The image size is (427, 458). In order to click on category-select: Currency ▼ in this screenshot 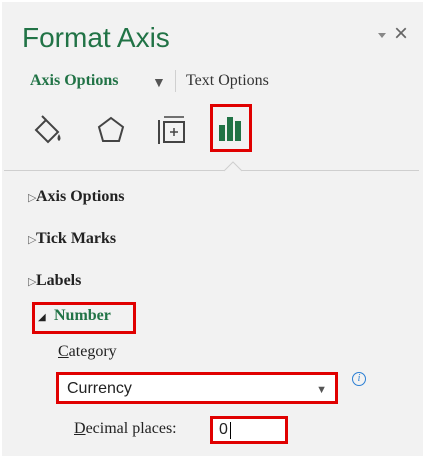, I will do `click(197, 388)`.